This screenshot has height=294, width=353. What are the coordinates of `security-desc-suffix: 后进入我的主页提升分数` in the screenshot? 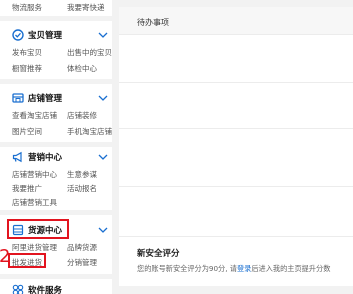 It's located at (291, 268).